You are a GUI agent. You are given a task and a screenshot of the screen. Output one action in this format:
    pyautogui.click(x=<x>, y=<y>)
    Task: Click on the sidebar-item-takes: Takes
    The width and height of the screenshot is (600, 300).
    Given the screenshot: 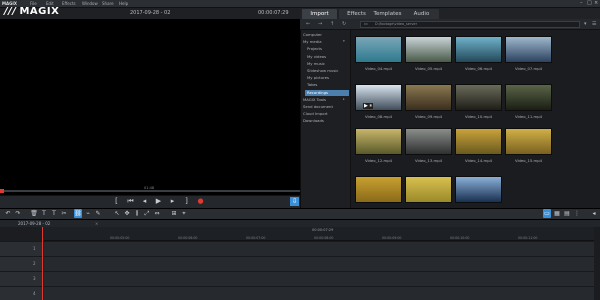 What is the action you would take?
    pyautogui.click(x=312, y=84)
    